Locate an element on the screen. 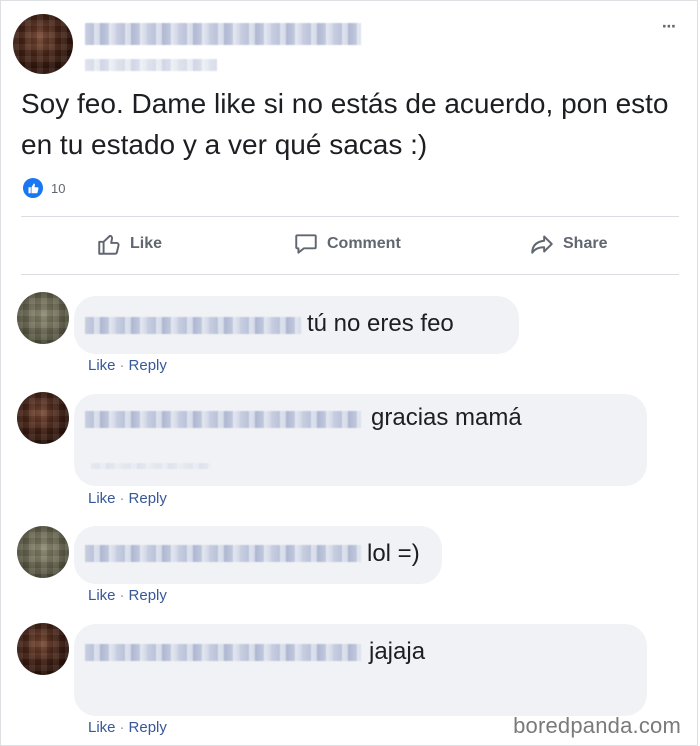 This screenshot has height=746, width=700. author-name-blurred is located at coordinates (223, 34).